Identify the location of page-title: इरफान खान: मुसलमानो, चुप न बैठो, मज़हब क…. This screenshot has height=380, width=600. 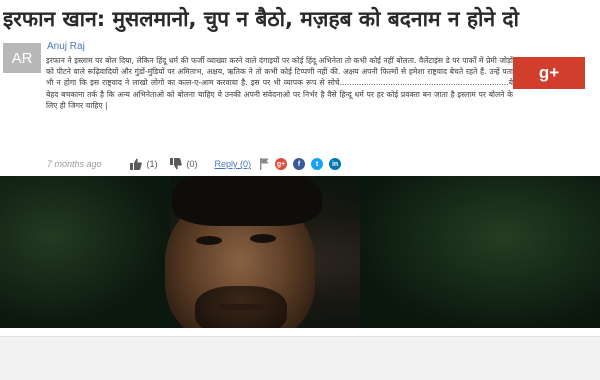
(261, 19).